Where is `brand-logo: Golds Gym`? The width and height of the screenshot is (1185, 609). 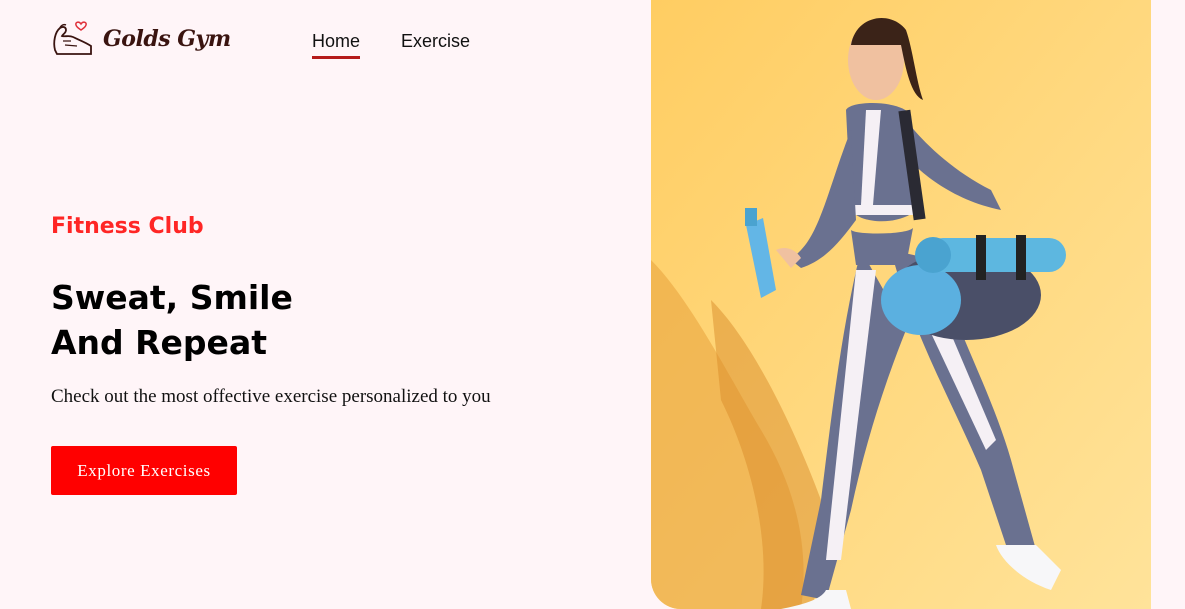 brand-logo: Golds Gym is located at coordinates (141, 39).